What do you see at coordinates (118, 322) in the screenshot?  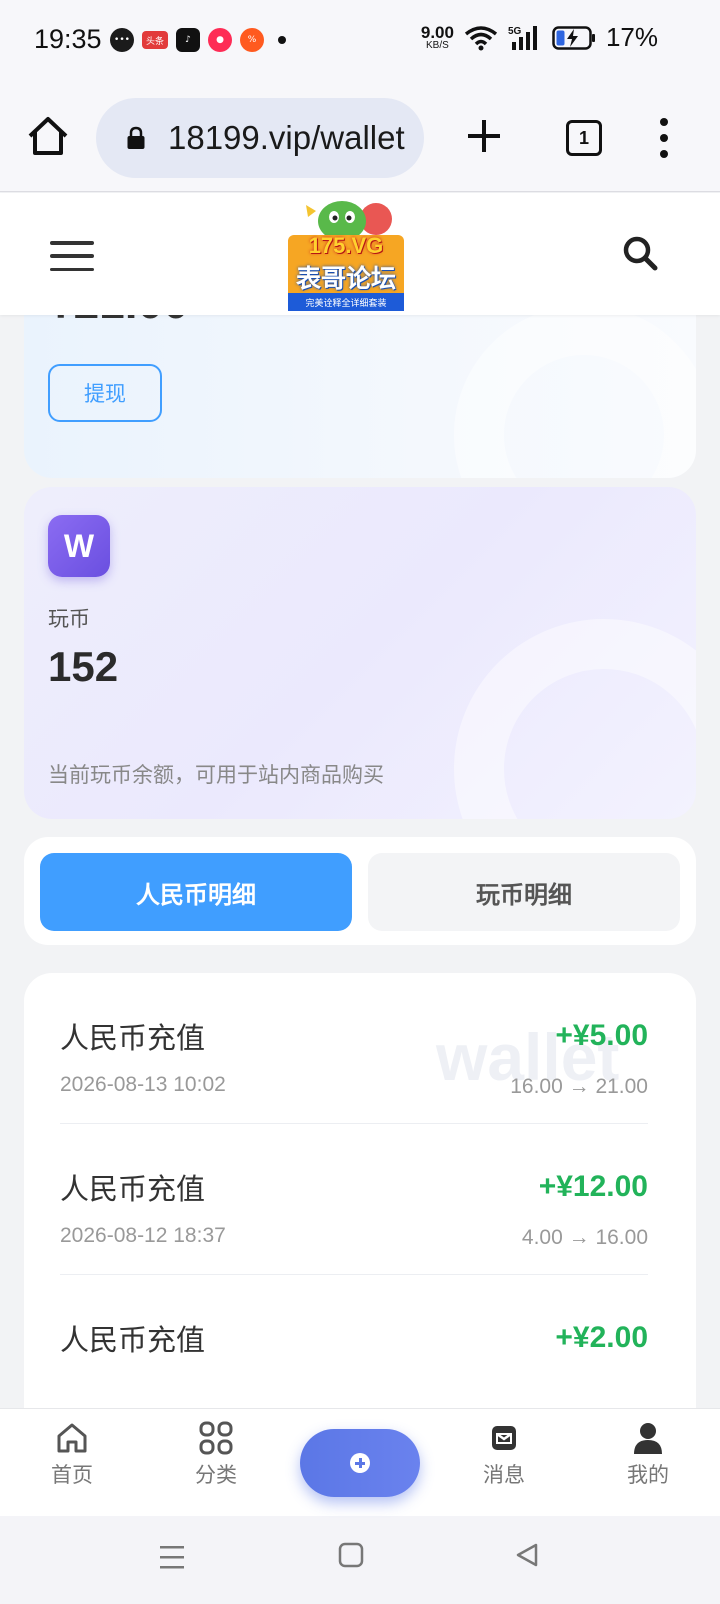 I see `rmb-balance-amount: ¥21.00` at bounding box center [118, 322].